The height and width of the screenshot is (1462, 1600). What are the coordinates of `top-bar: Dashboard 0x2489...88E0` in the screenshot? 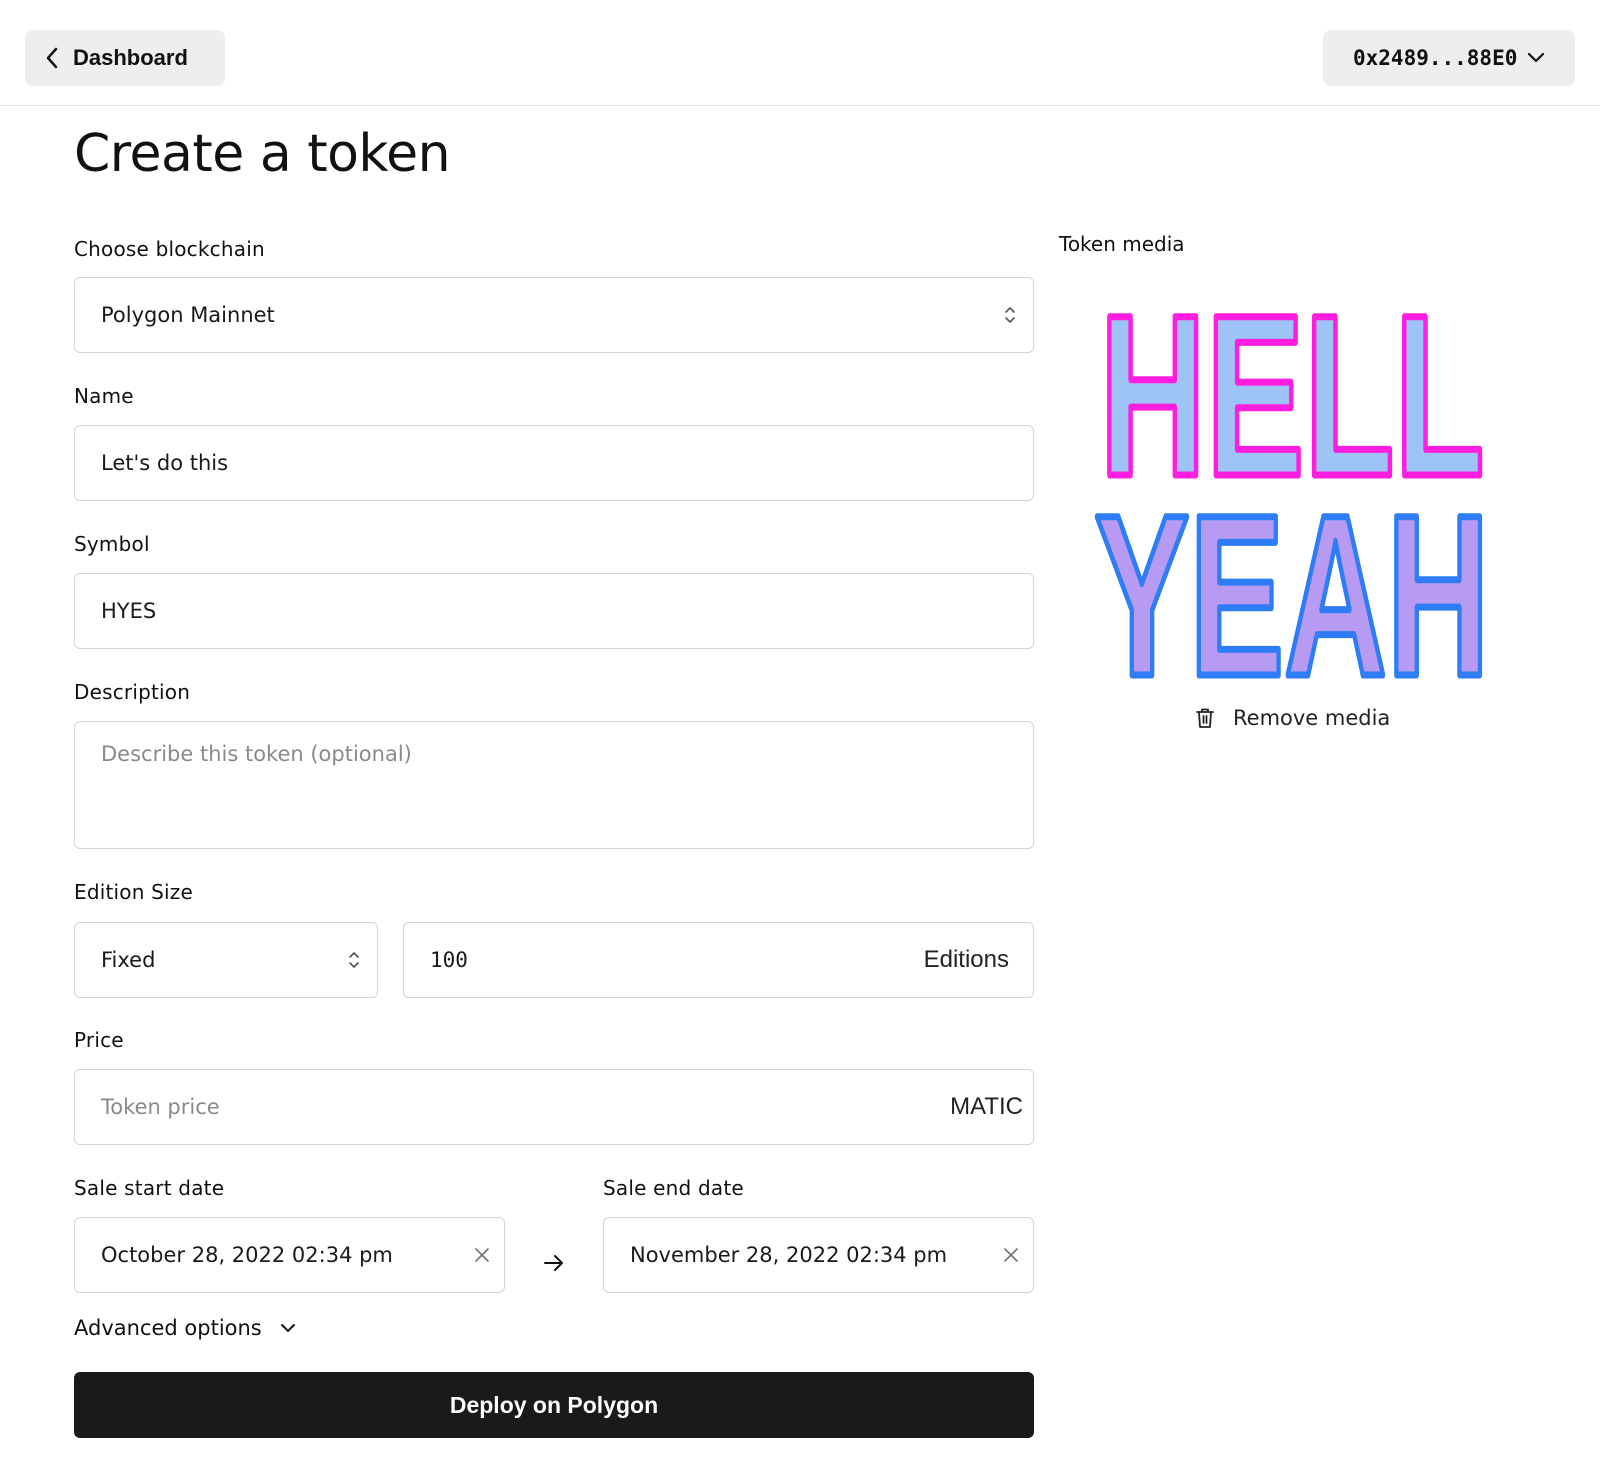 It's located at (800, 53).